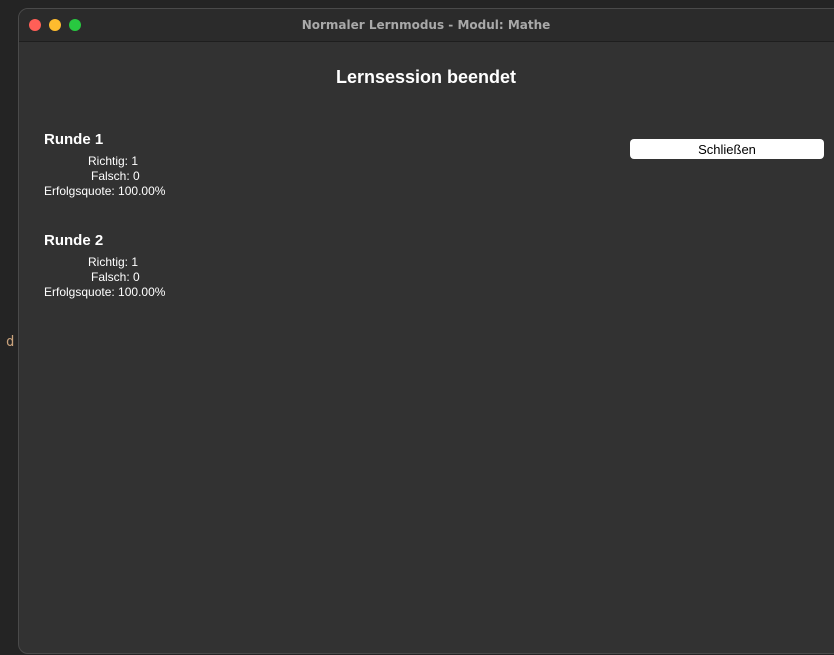 Image resolution: width=834 pixels, height=655 pixels. I want to click on background-editor-text: d, so click(10, 342).